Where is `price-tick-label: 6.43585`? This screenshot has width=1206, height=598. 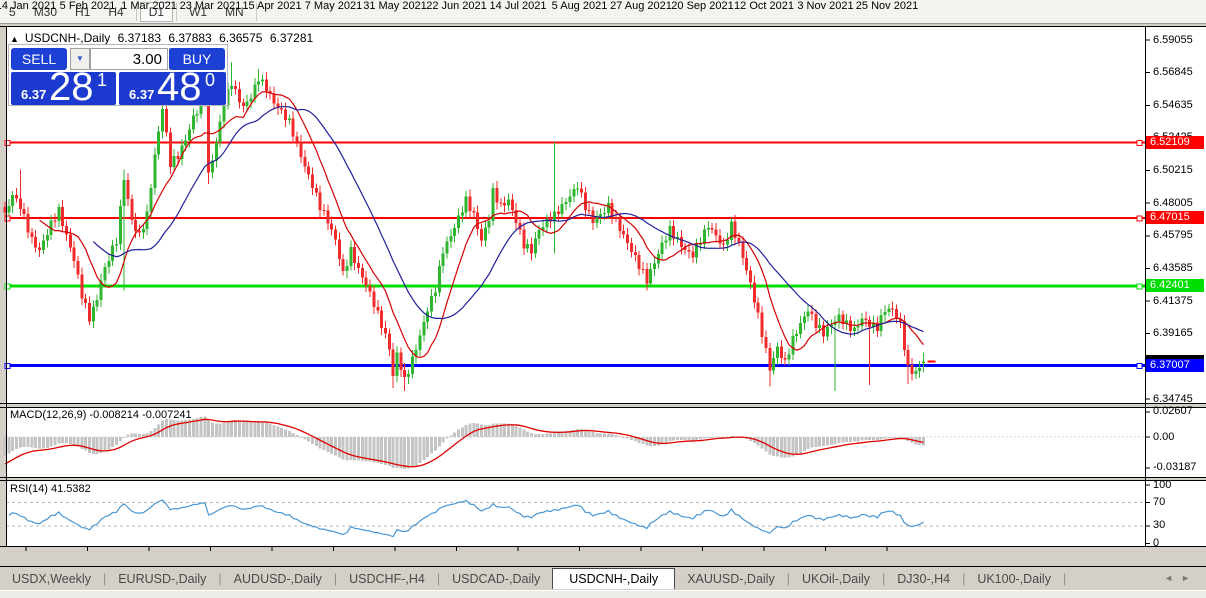
price-tick-label: 6.43585 is located at coordinates (1173, 267).